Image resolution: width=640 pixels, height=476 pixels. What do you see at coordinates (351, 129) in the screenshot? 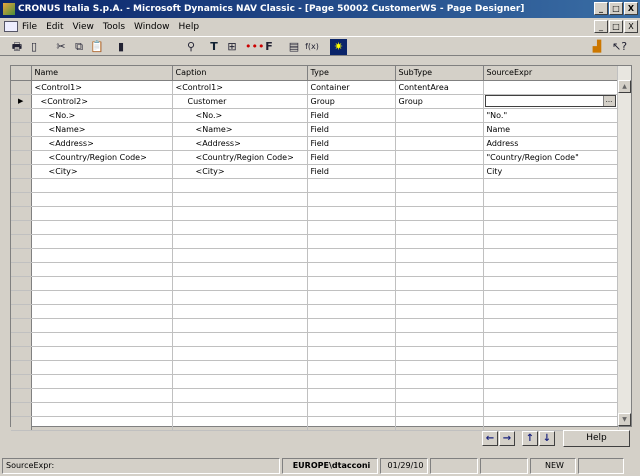
I see `cell-type: Field` at bounding box center [351, 129].